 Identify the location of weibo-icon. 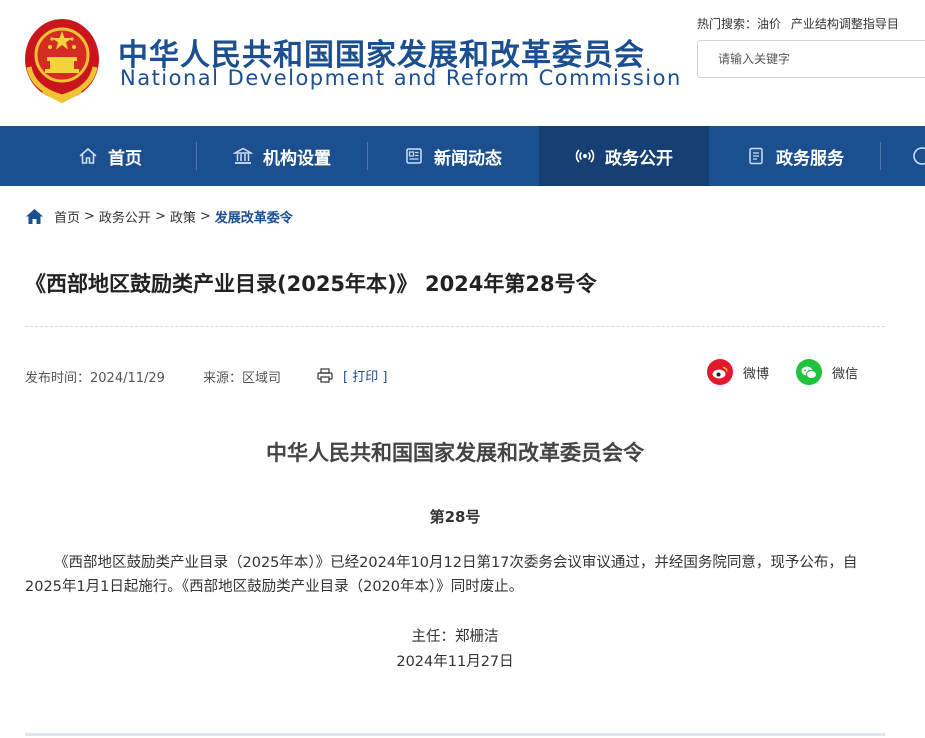
(720, 372).